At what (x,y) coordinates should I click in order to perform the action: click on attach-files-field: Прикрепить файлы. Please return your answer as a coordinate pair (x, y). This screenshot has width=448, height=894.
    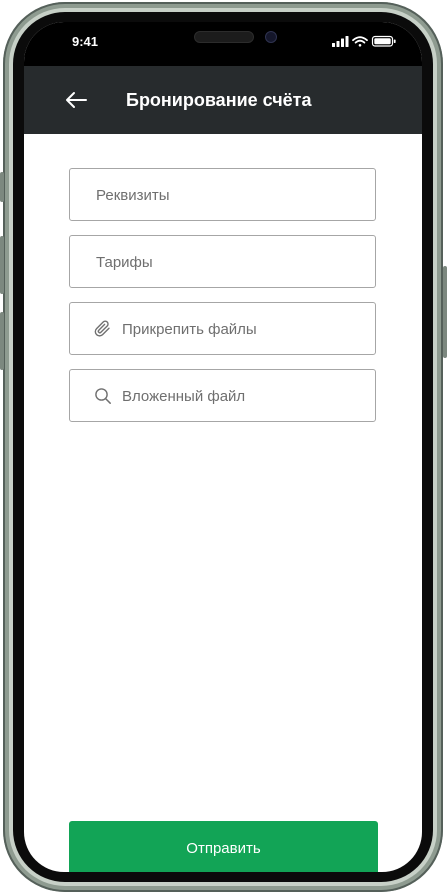
    Looking at the image, I should click on (222, 328).